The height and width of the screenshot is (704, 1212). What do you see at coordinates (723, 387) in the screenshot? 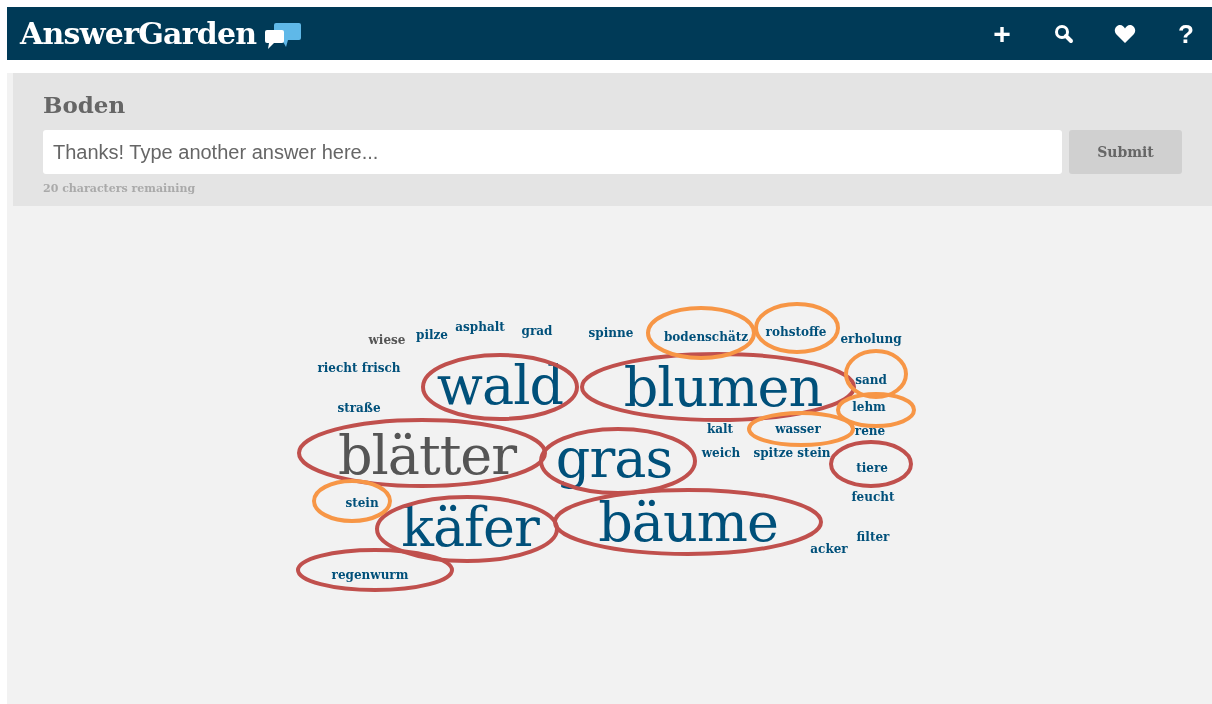
I see `cloud-word: blumen` at bounding box center [723, 387].